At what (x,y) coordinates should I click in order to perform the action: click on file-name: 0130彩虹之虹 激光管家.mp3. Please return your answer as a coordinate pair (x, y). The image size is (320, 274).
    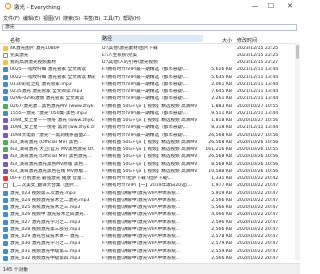
    Looking at the image, I should click on (41, 84).